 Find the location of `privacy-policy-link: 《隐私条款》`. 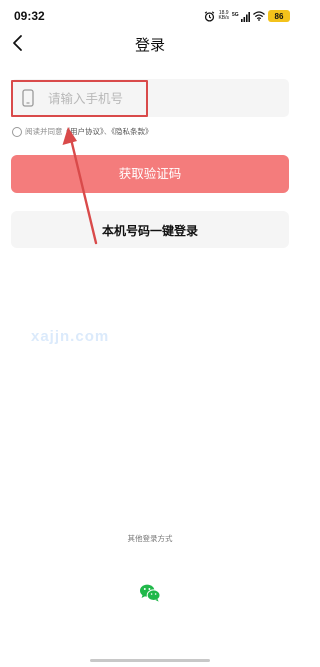

privacy-policy-link: 《隐私条款》 is located at coordinates (131, 131).